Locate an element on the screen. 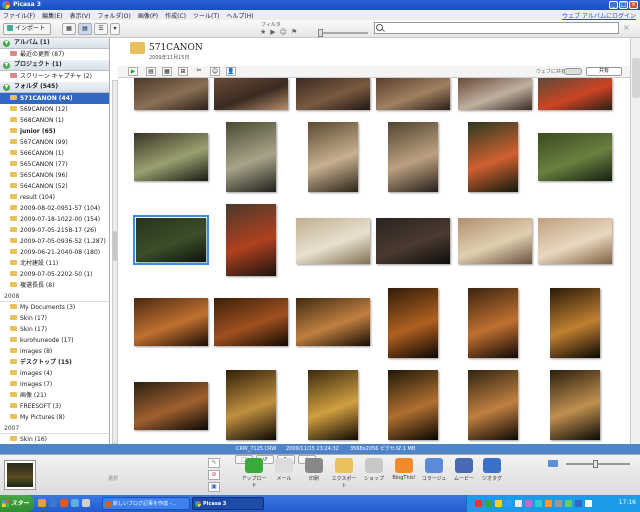 Image resolution: width=640 pixels, height=512 pixels. timeline-icon: ▤ is located at coordinates (151, 71).